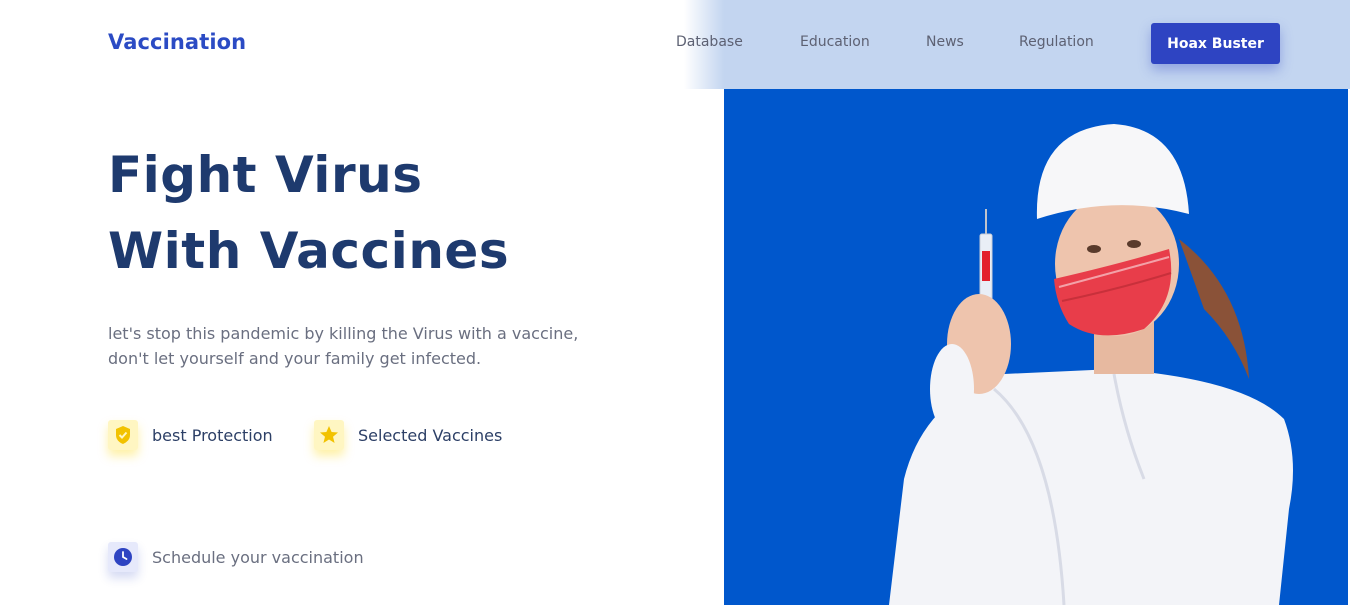 The height and width of the screenshot is (605, 1350). I want to click on schedule-label: Schedule your vaccination, so click(258, 557).